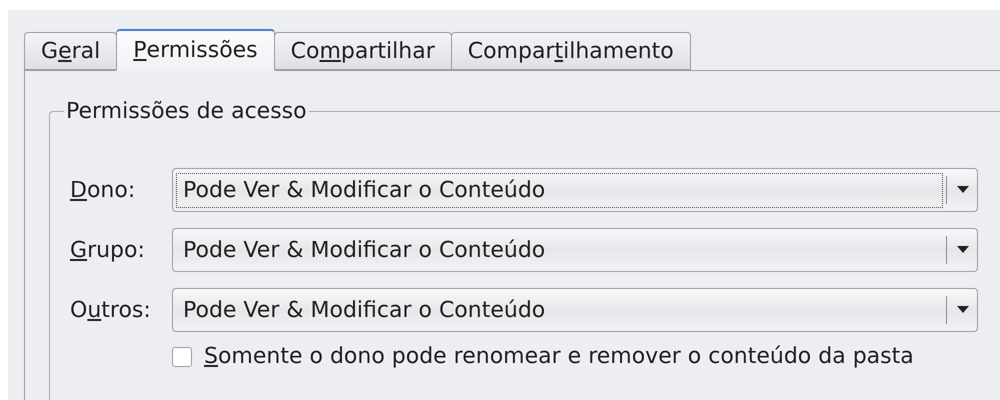  Describe the element at coordinates (108, 250) in the screenshot. I see `field-label: Grupo:` at that location.